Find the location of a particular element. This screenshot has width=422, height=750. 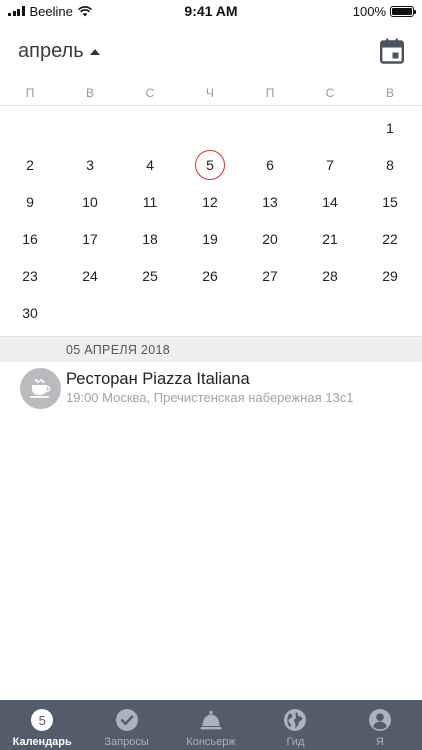

tab-bar: 5 Календарь Запросы Консьерж Гид Я is located at coordinates (211, 725).